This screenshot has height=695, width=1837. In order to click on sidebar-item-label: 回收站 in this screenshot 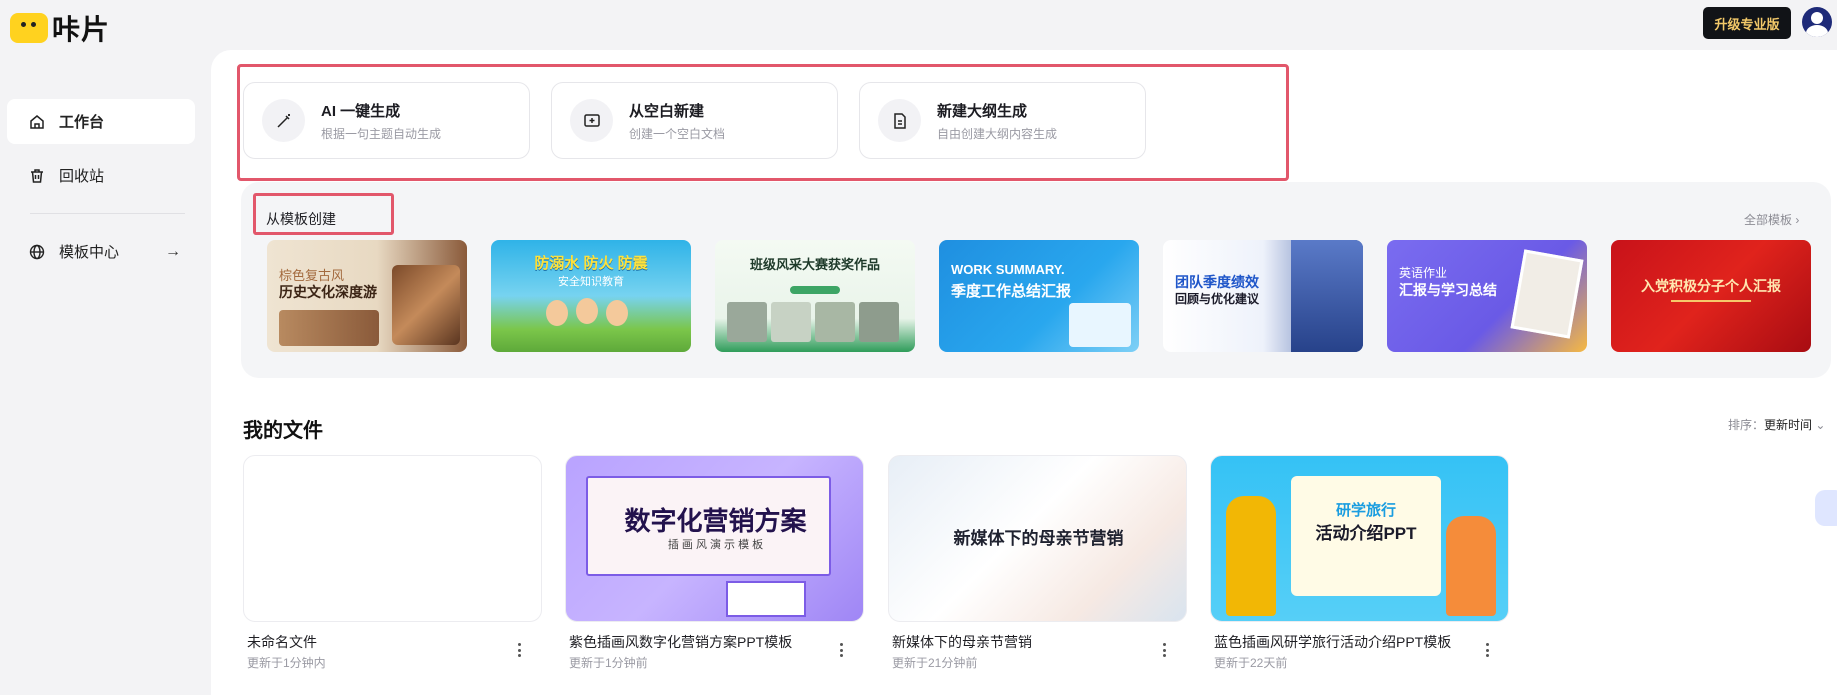, I will do `click(82, 176)`.